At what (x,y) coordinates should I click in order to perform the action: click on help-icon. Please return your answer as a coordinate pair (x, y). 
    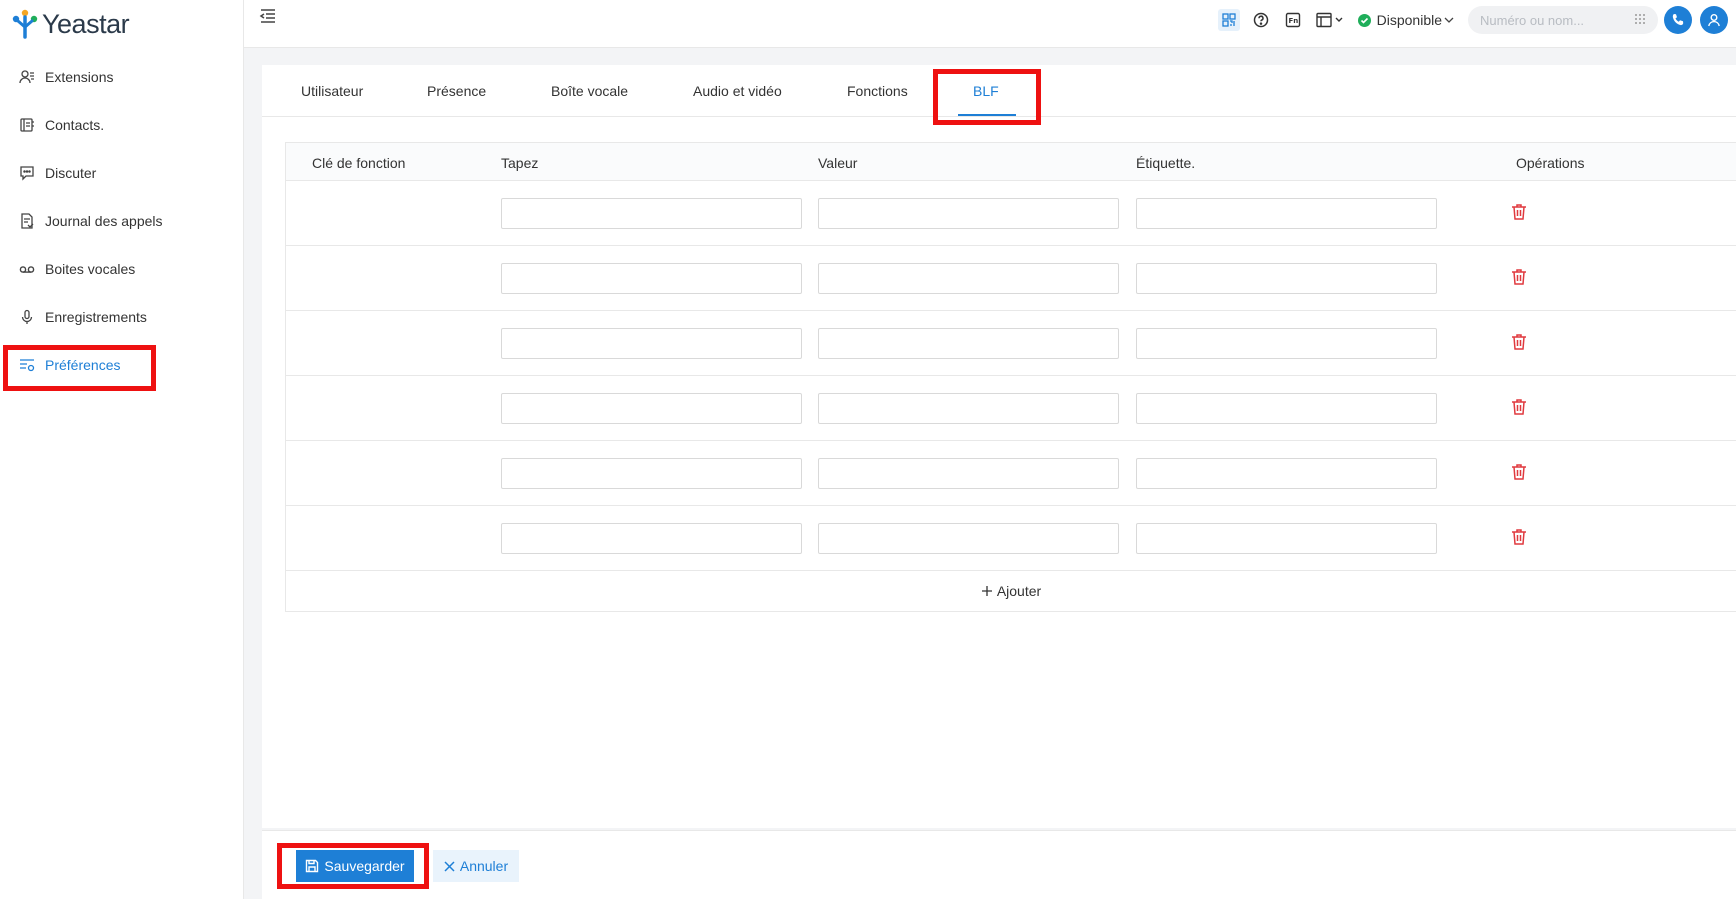
    Looking at the image, I should click on (1261, 20).